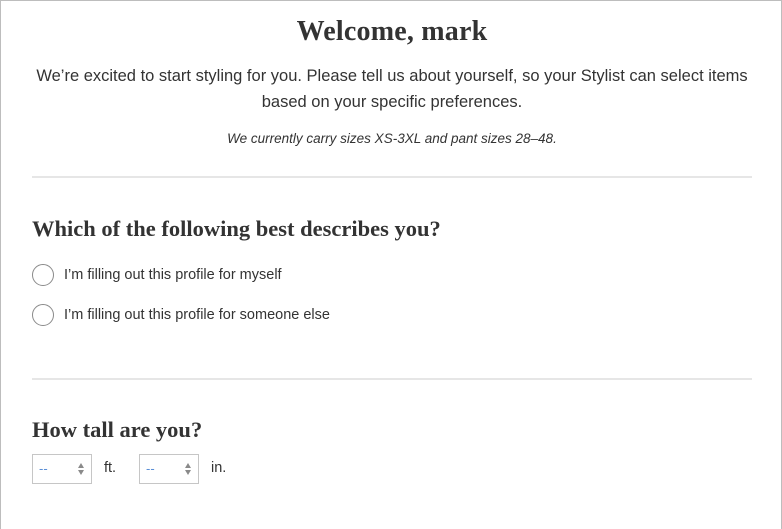 The width and height of the screenshot is (782, 529). I want to click on height-question-heading: How tall are you?, so click(117, 429).